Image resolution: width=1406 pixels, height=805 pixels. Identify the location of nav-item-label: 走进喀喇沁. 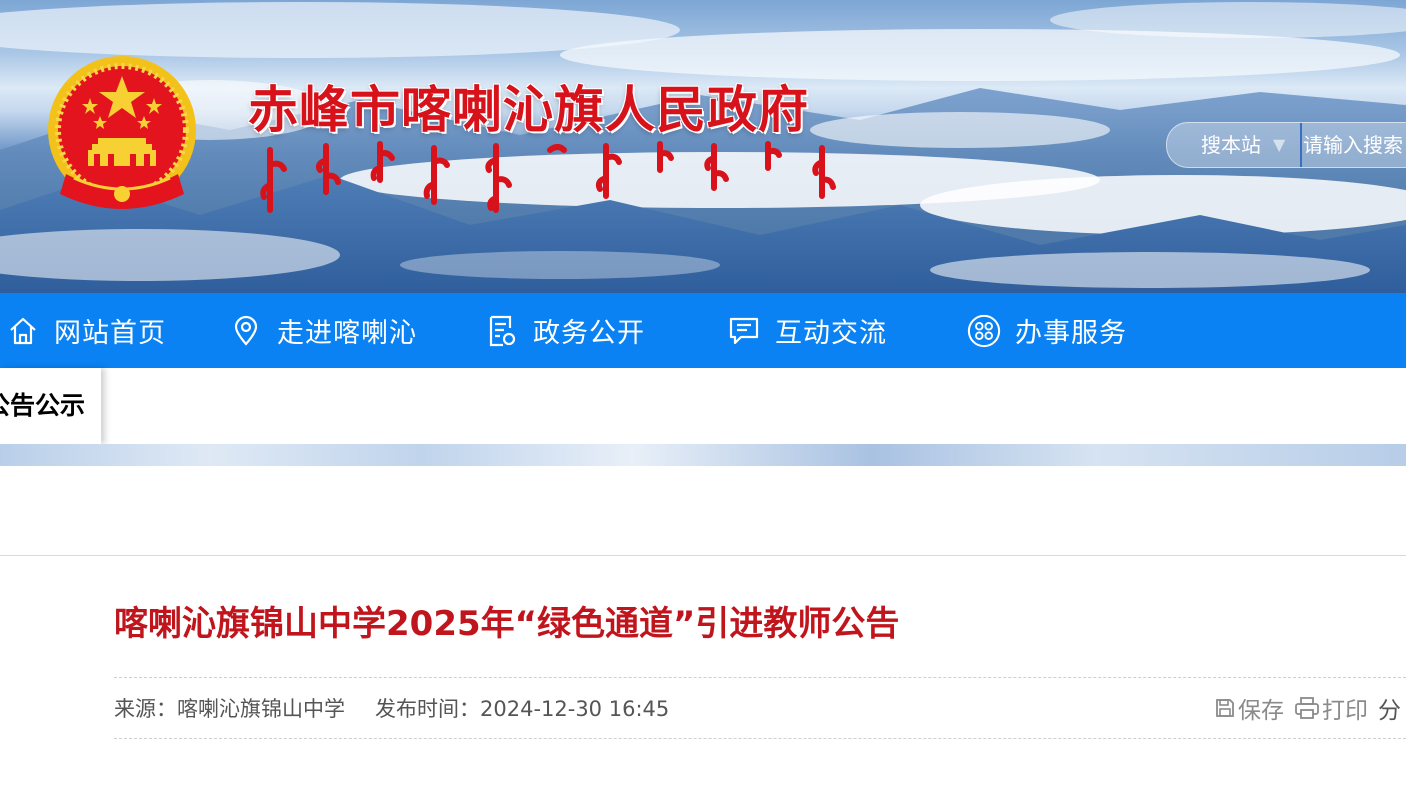
(347, 333).